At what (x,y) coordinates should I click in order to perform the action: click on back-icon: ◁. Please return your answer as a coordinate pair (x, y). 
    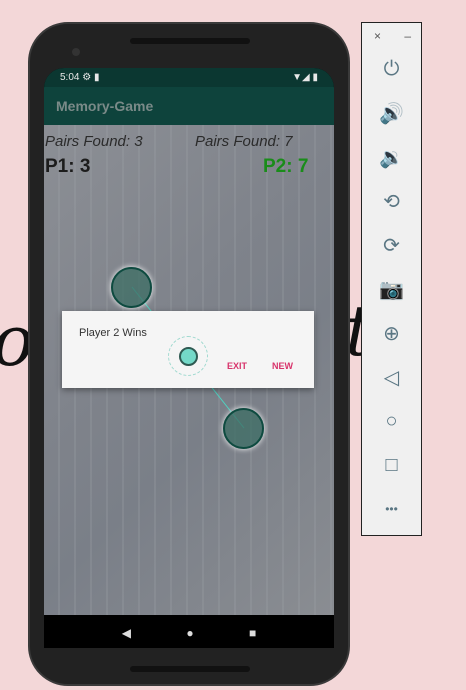
    Looking at the image, I should click on (391, 377).